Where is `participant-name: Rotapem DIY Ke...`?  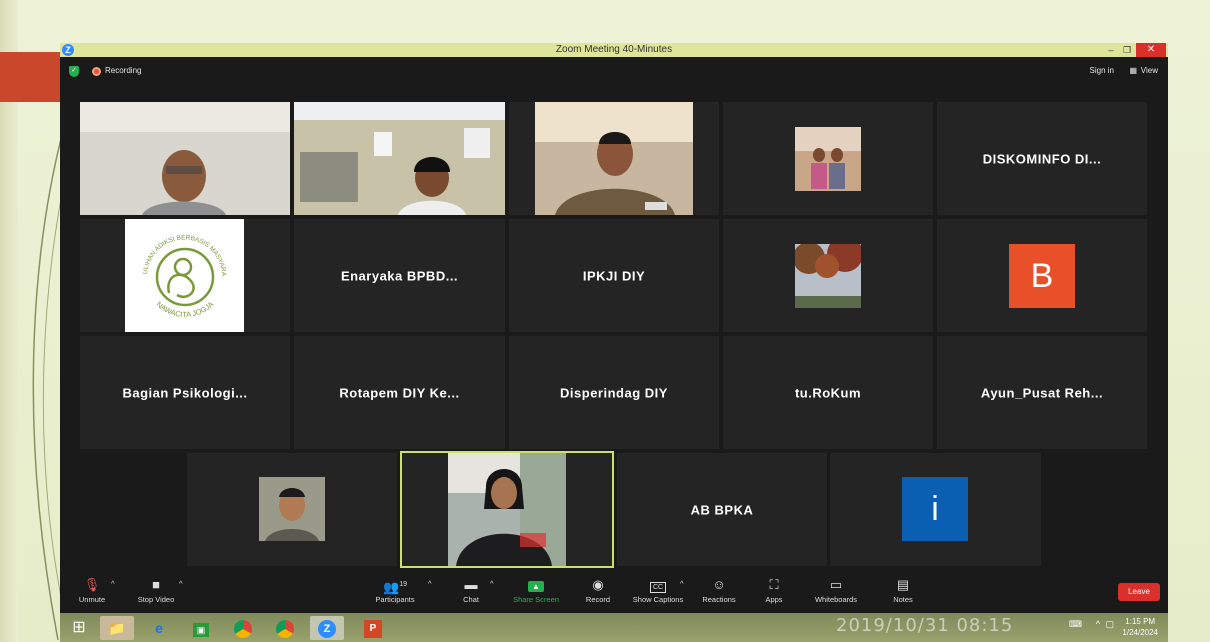
participant-name: Rotapem DIY Ke... is located at coordinates (399, 392).